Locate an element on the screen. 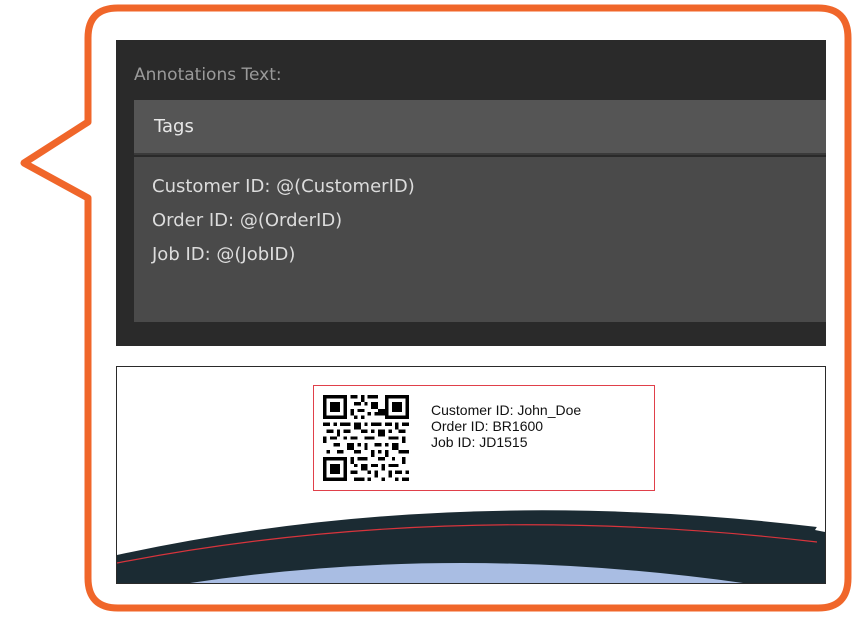 This screenshot has width=858, height=619. tags-label: Tags is located at coordinates (174, 126).